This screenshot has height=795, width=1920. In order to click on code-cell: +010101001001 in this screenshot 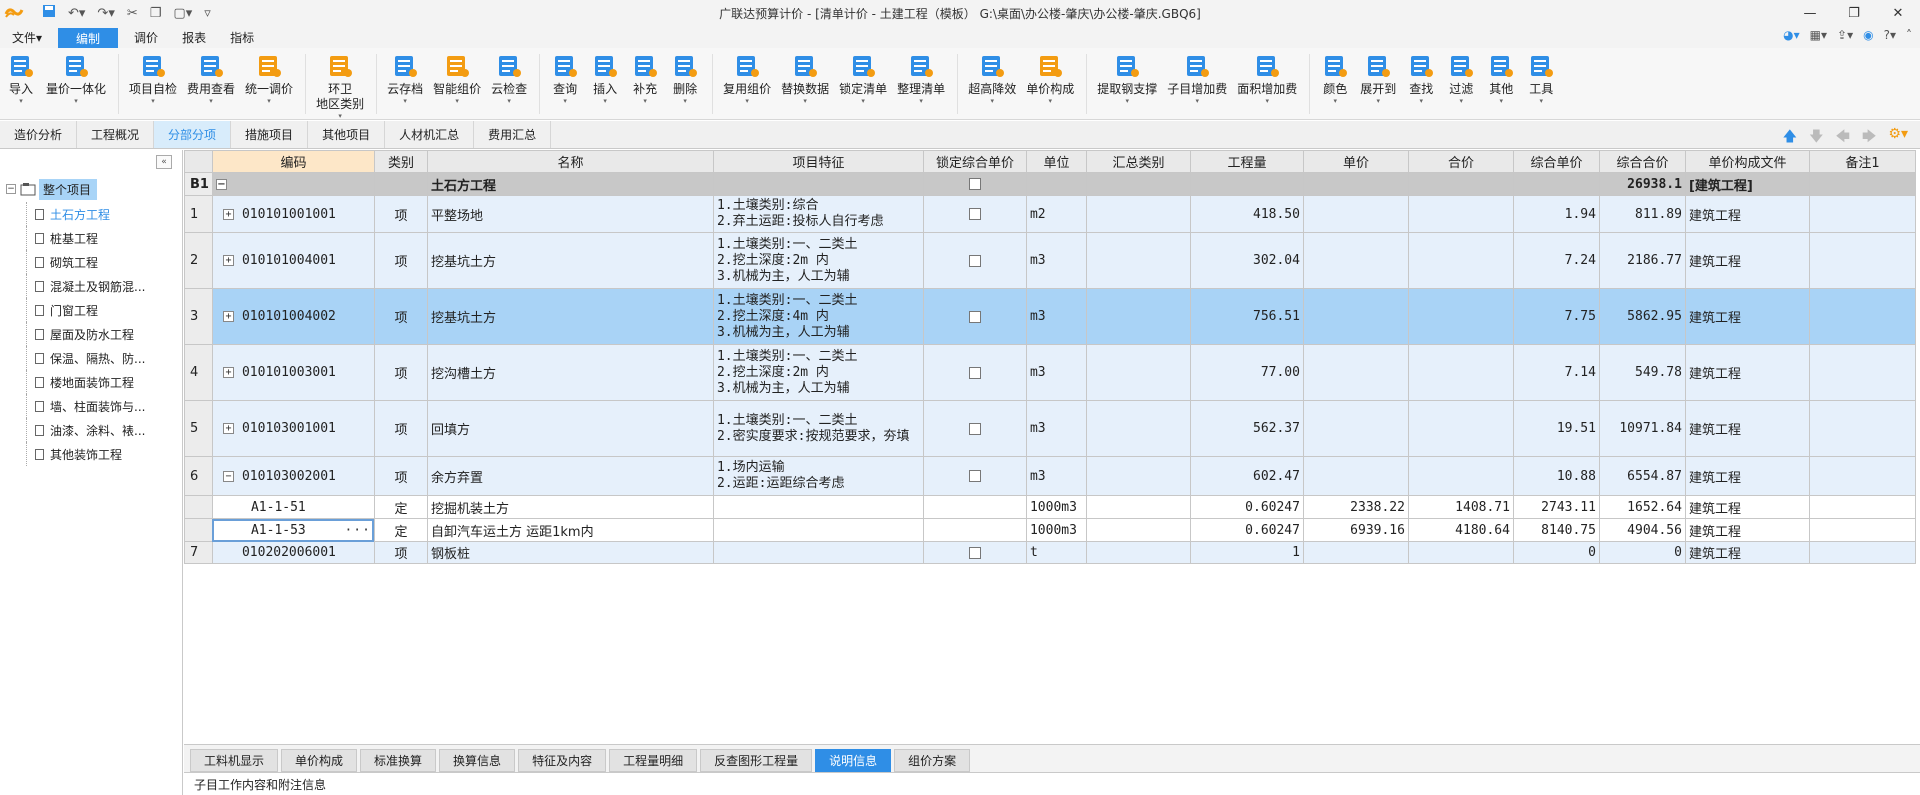, I will do `click(293, 214)`.